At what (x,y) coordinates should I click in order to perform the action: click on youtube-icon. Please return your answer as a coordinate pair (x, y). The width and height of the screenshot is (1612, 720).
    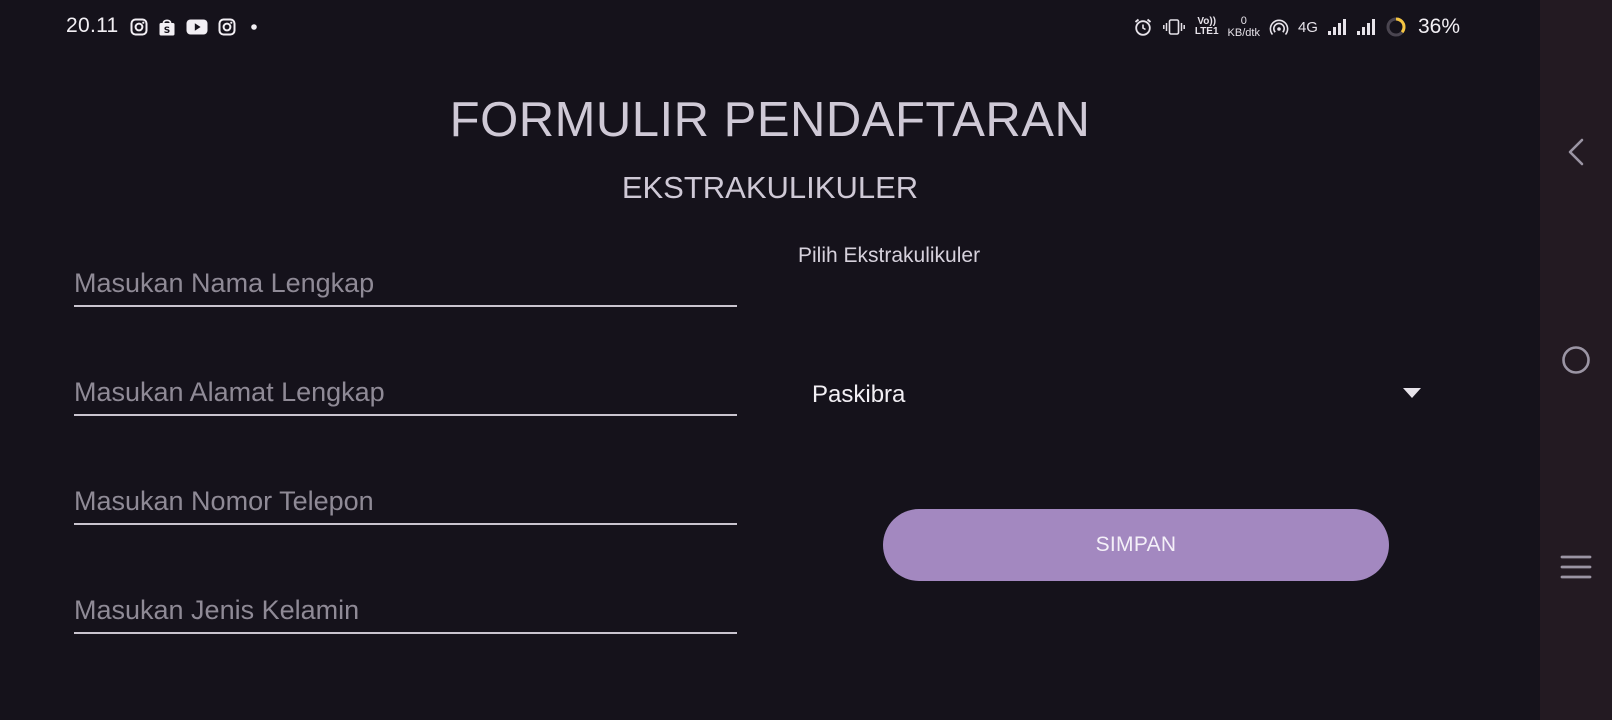
    Looking at the image, I should click on (197, 27).